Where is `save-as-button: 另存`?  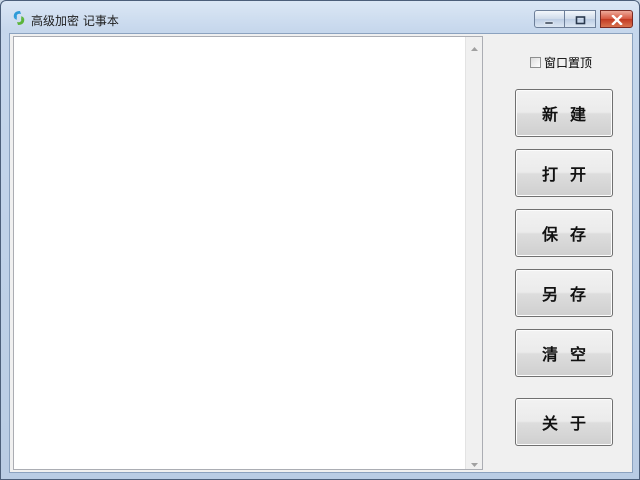
save-as-button: 另存 is located at coordinates (564, 293).